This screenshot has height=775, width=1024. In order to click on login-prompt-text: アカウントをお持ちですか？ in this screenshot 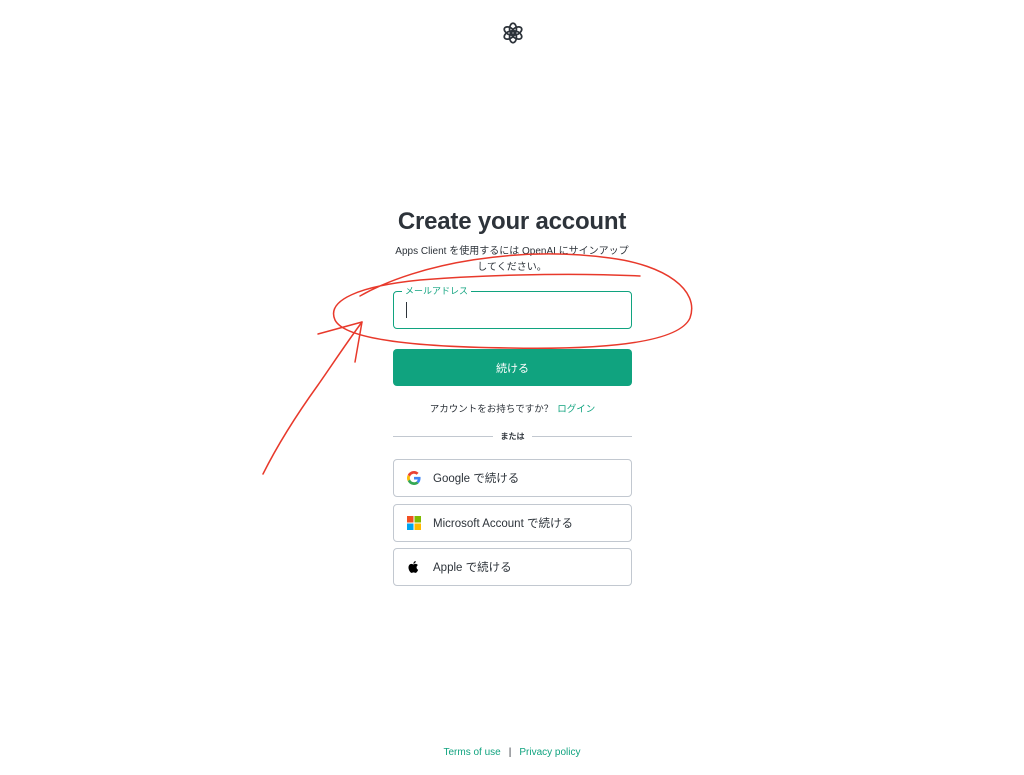, I will do `click(491, 409)`.